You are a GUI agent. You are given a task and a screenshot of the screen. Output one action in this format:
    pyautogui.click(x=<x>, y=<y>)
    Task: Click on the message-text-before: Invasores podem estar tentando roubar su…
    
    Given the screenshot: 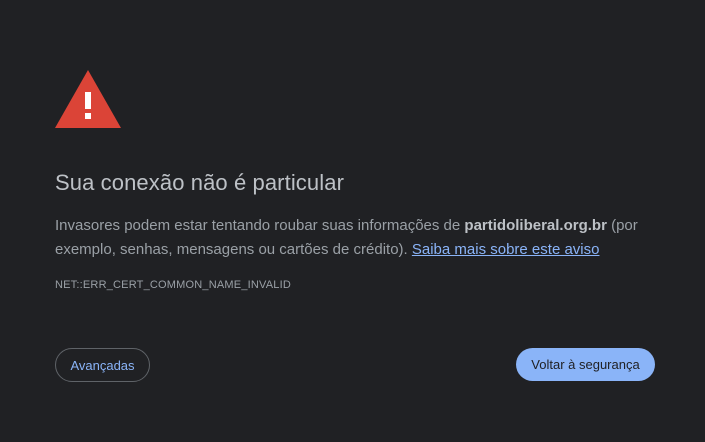 What is the action you would take?
    pyautogui.click(x=260, y=225)
    